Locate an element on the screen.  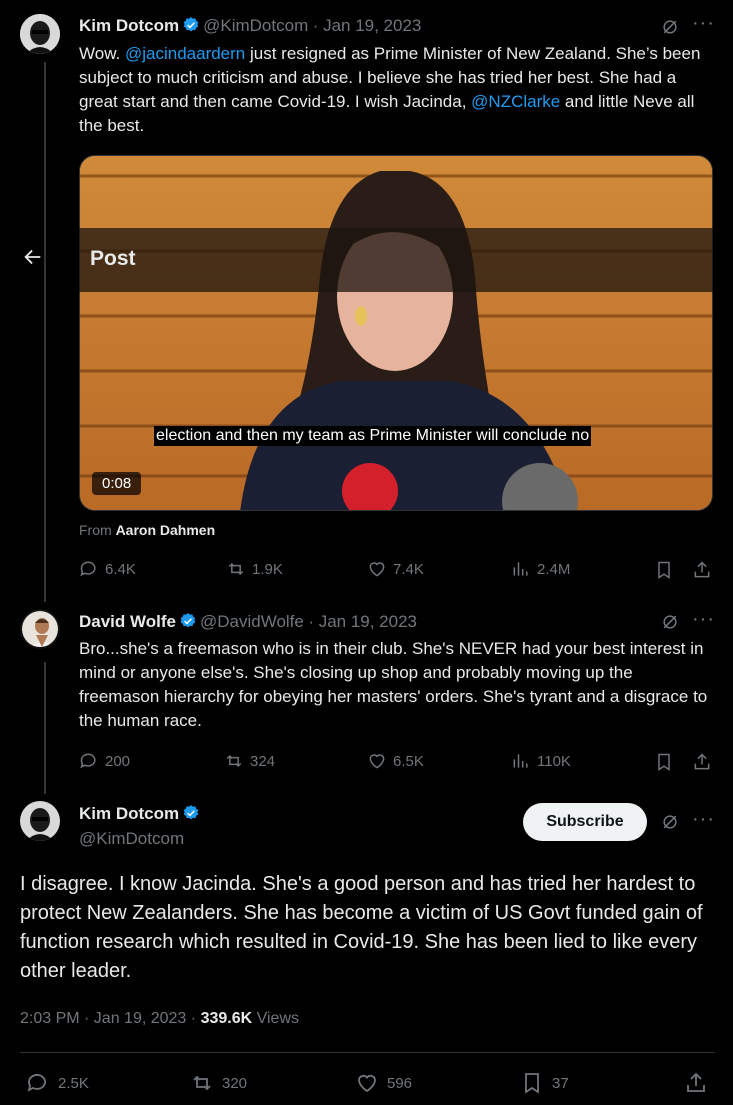
views-button: 2.4M is located at coordinates (540, 569).